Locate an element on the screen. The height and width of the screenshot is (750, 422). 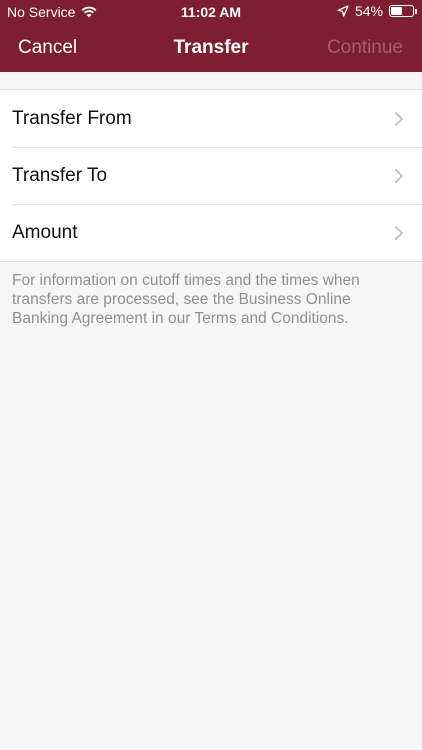
battery-level-fill is located at coordinates (397, 11).